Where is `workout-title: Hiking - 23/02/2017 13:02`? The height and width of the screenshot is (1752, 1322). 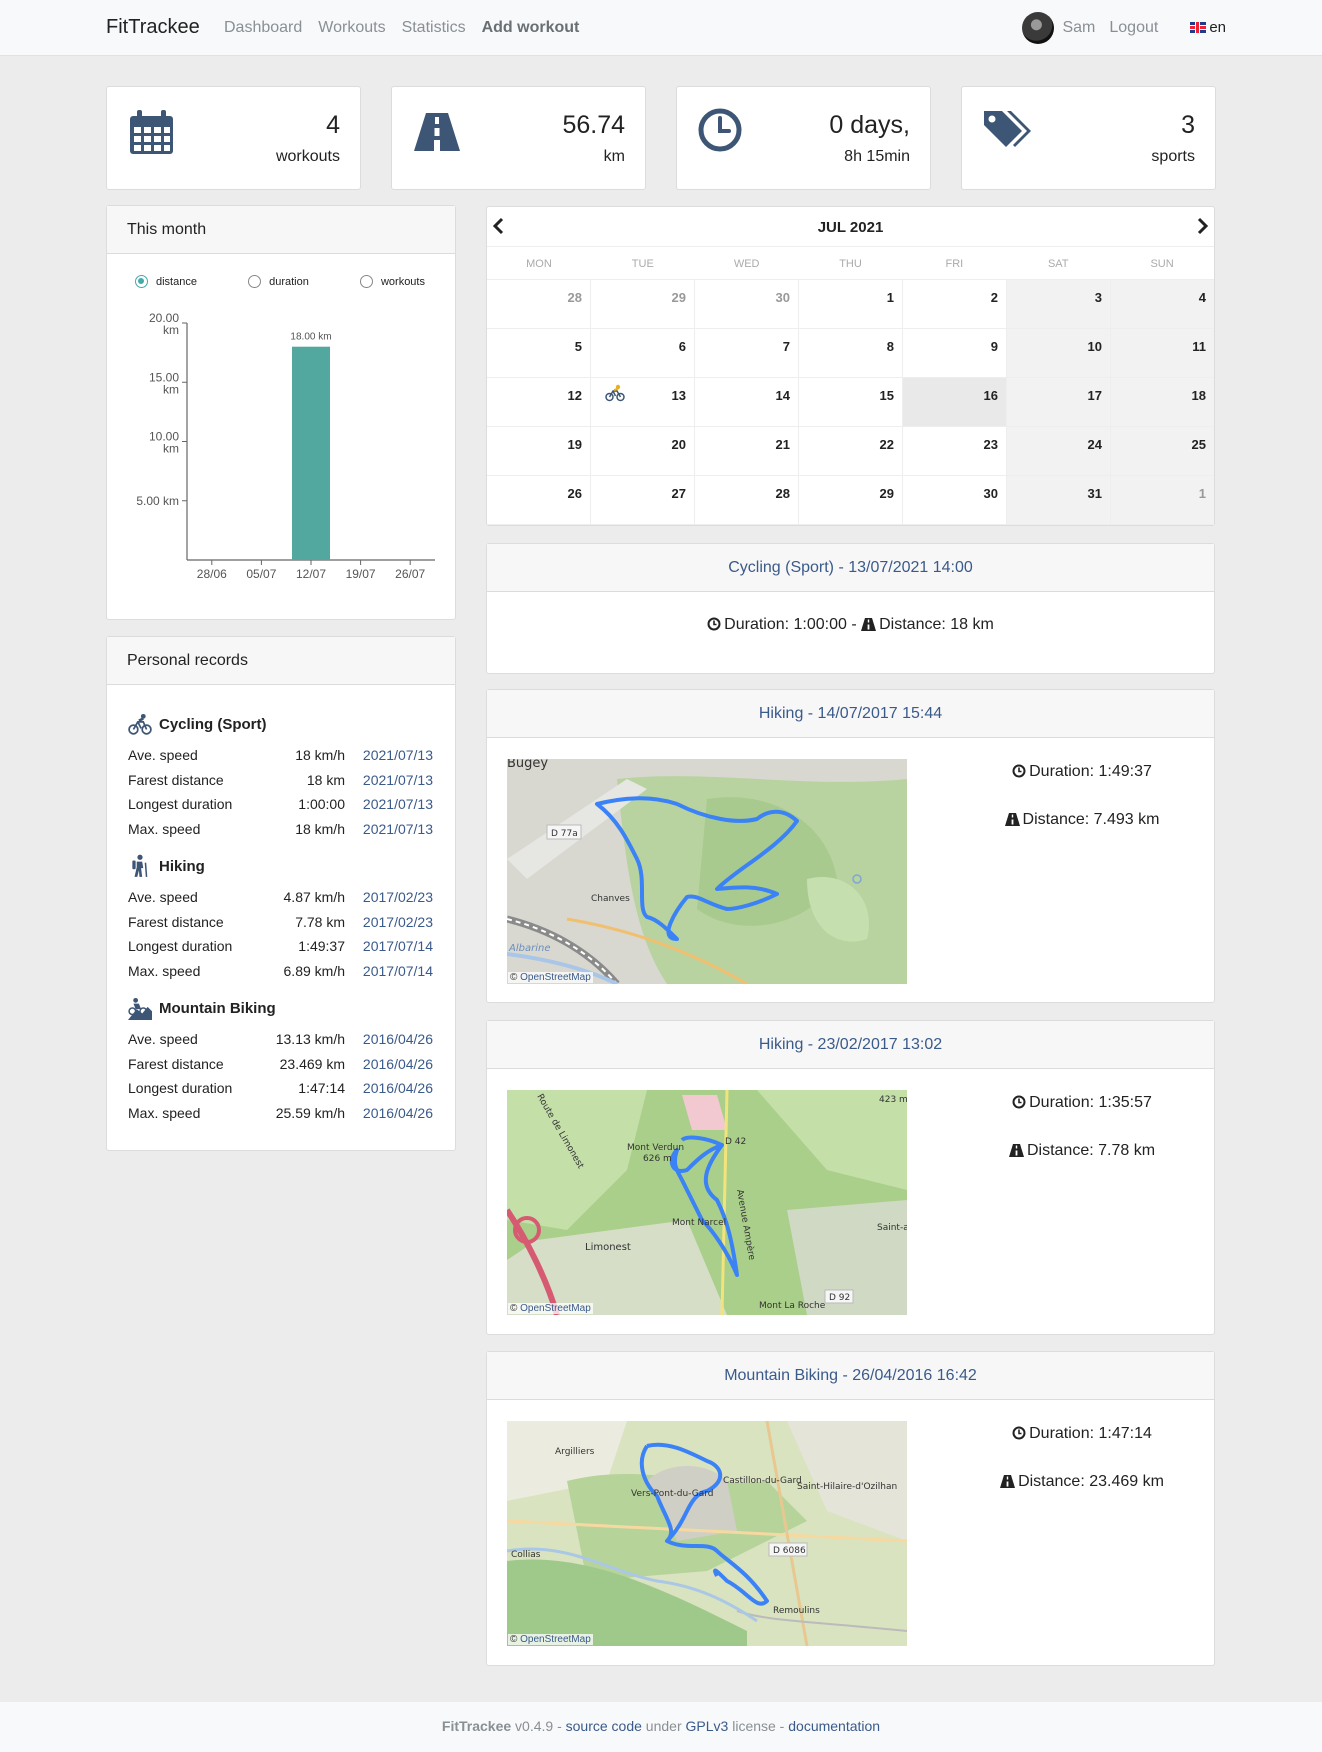 workout-title: Hiking - 23/02/2017 13:02 is located at coordinates (850, 1045).